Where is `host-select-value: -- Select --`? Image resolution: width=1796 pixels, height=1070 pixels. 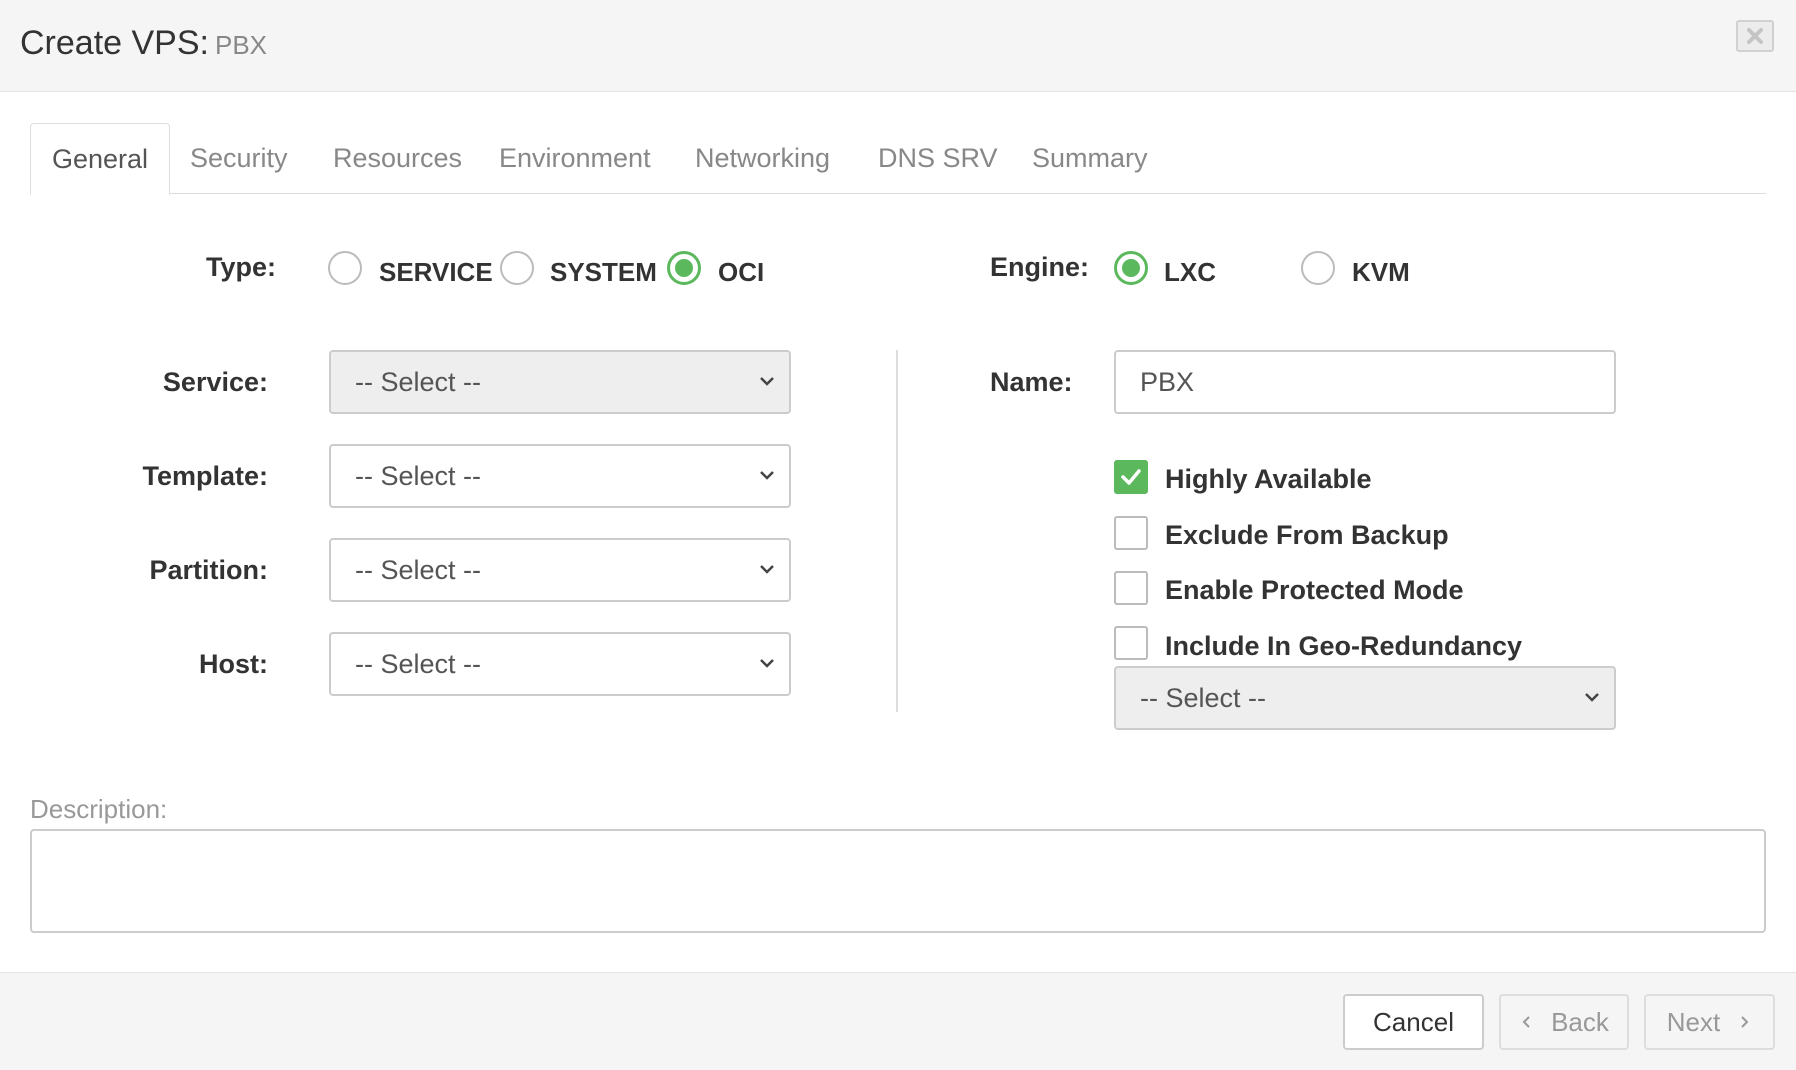 host-select-value: -- Select -- is located at coordinates (418, 664).